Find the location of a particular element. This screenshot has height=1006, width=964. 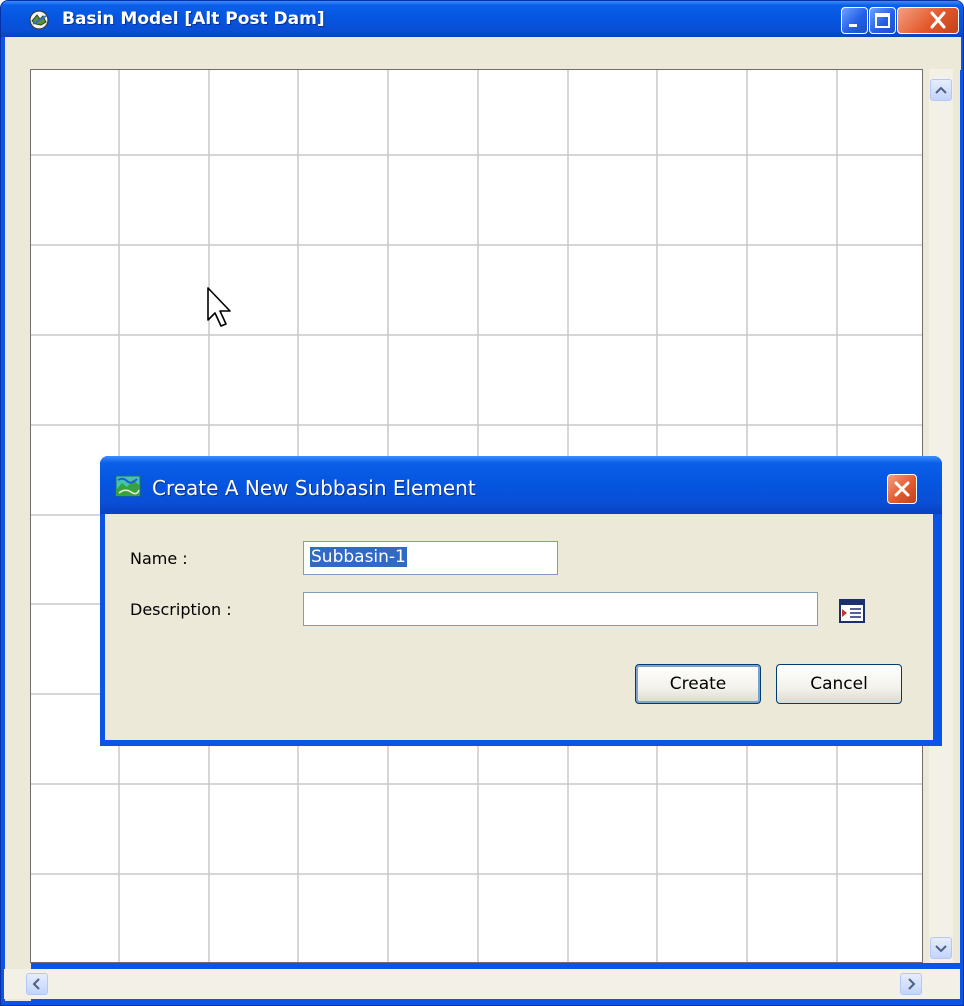

minimize-icon is located at coordinates (853, 25).